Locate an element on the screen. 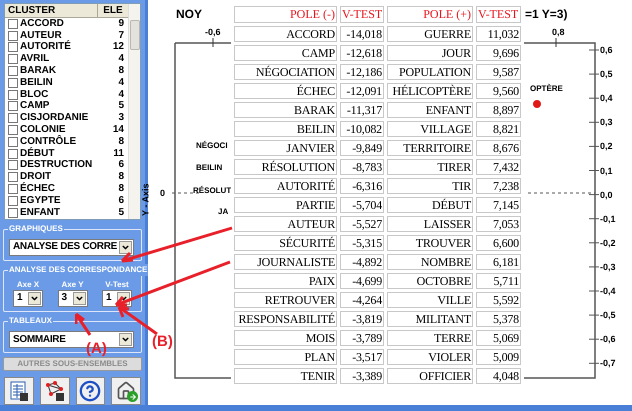 This screenshot has width=632, height=411. spreadsheet-save-icon is located at coordinates (19, 391).